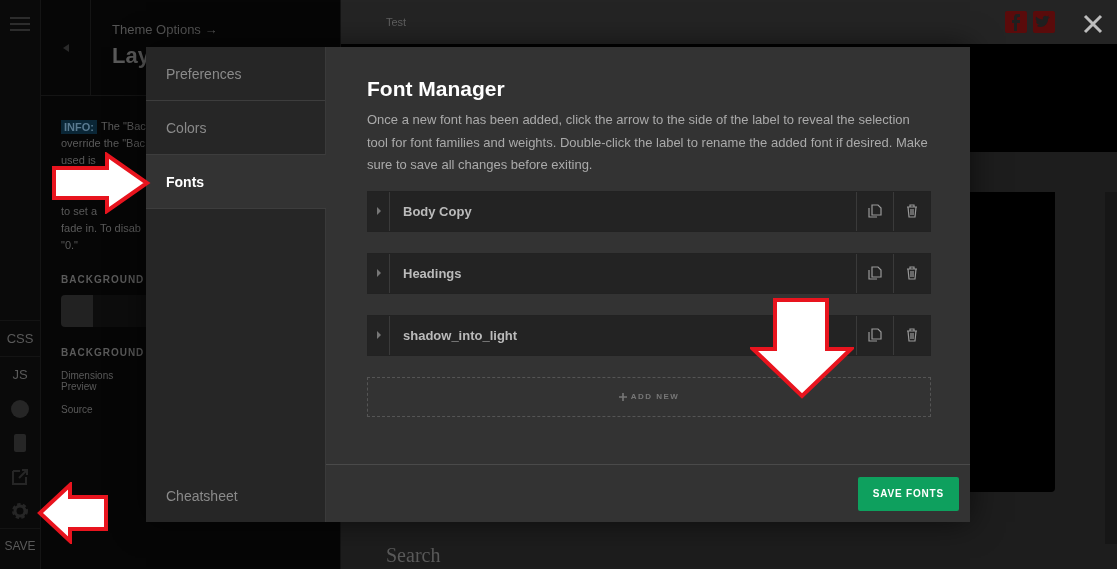 This screenshot has width=1117, height=569. I want to click on save-button: SAVE, so click(20, 545).